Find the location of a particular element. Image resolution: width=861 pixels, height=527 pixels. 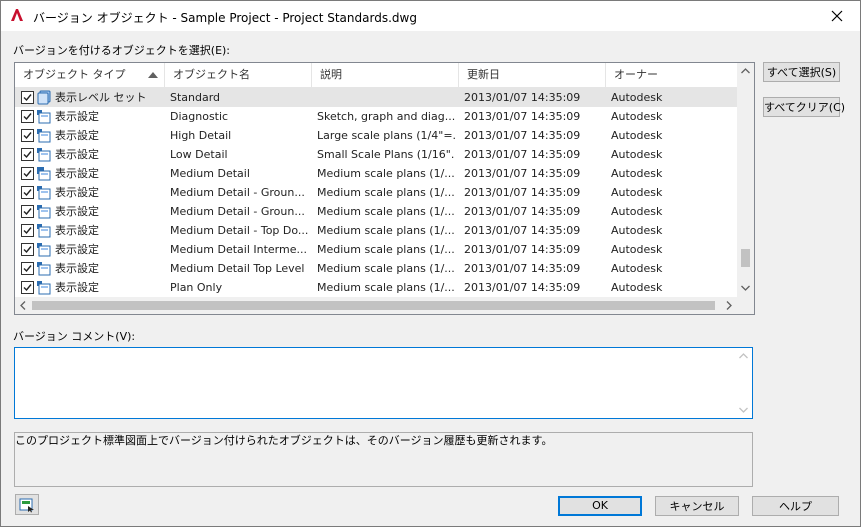

scroll-down-icon is located at coordinates (745, 288).